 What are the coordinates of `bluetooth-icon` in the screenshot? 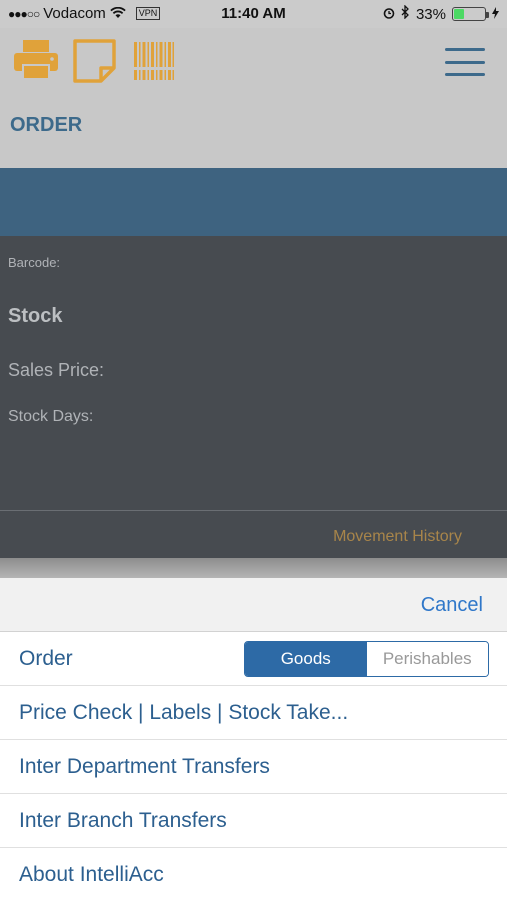 It's located at (405, 13).